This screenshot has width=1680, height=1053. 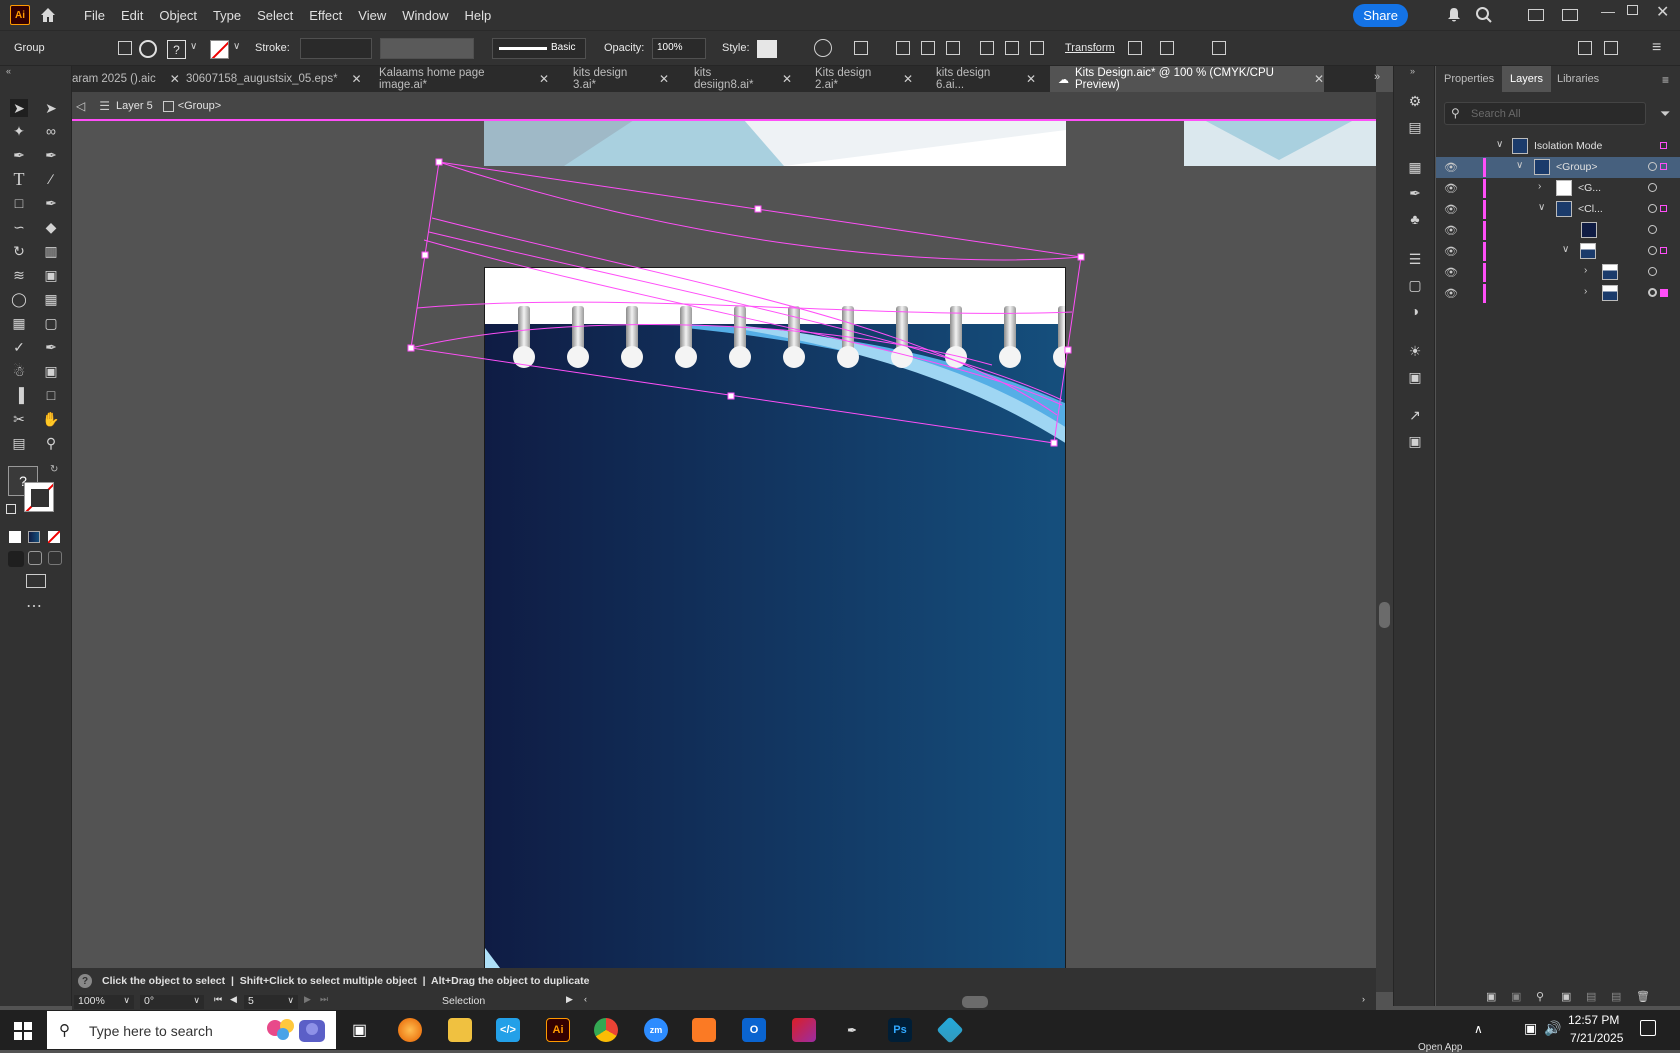 What do you see at coordinates (1412, 71) in the screenshot?
I see `collapse-icon: »` at bounding box center [1412, 71].